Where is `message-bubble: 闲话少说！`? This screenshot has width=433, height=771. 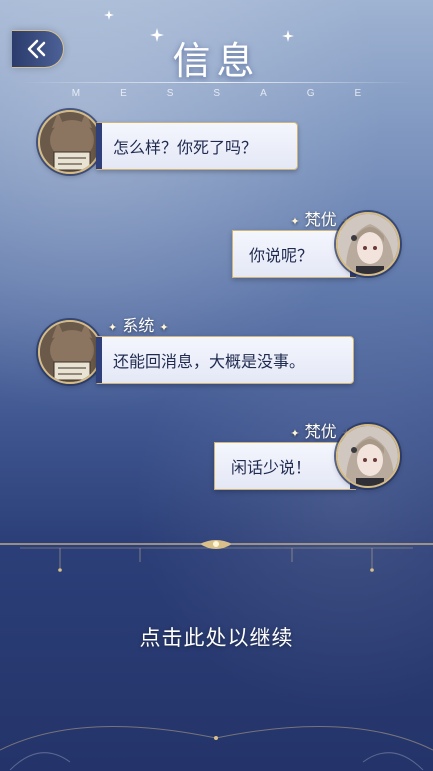 message-bubble: 闲话少说！ is located at coordinates (285, 466).